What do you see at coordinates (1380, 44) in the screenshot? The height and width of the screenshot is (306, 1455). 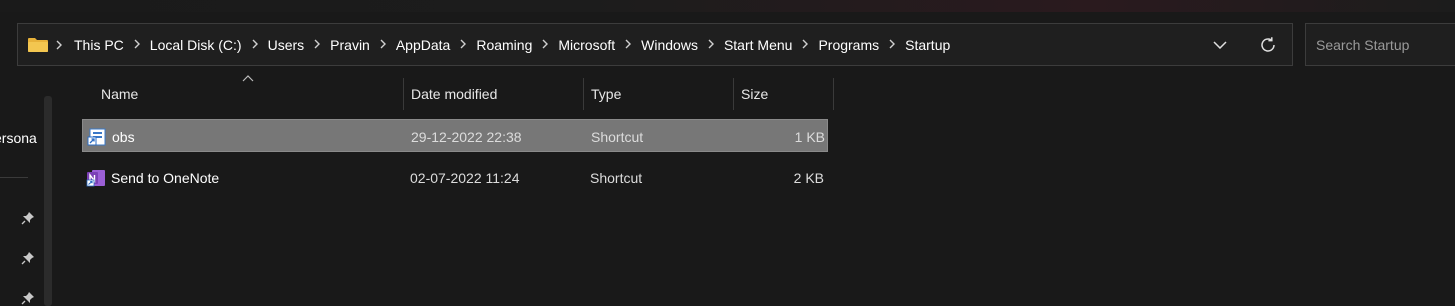 I see `search-input` at bounding box center [1380, 44].